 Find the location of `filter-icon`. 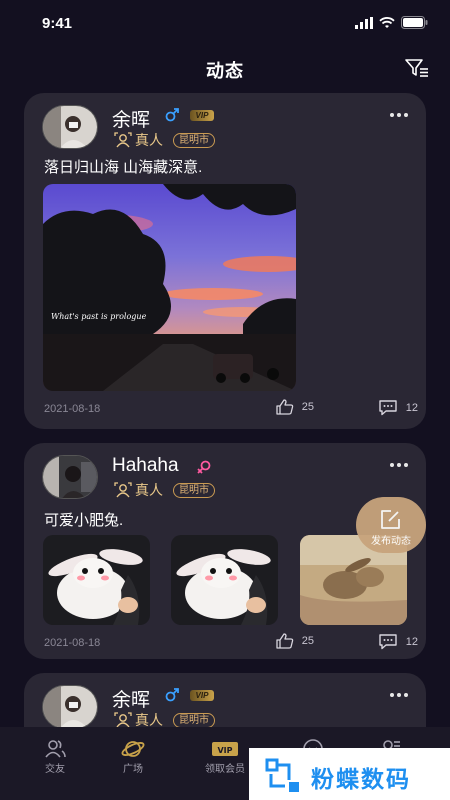

filter-icon is located at coordinates (416, 68).